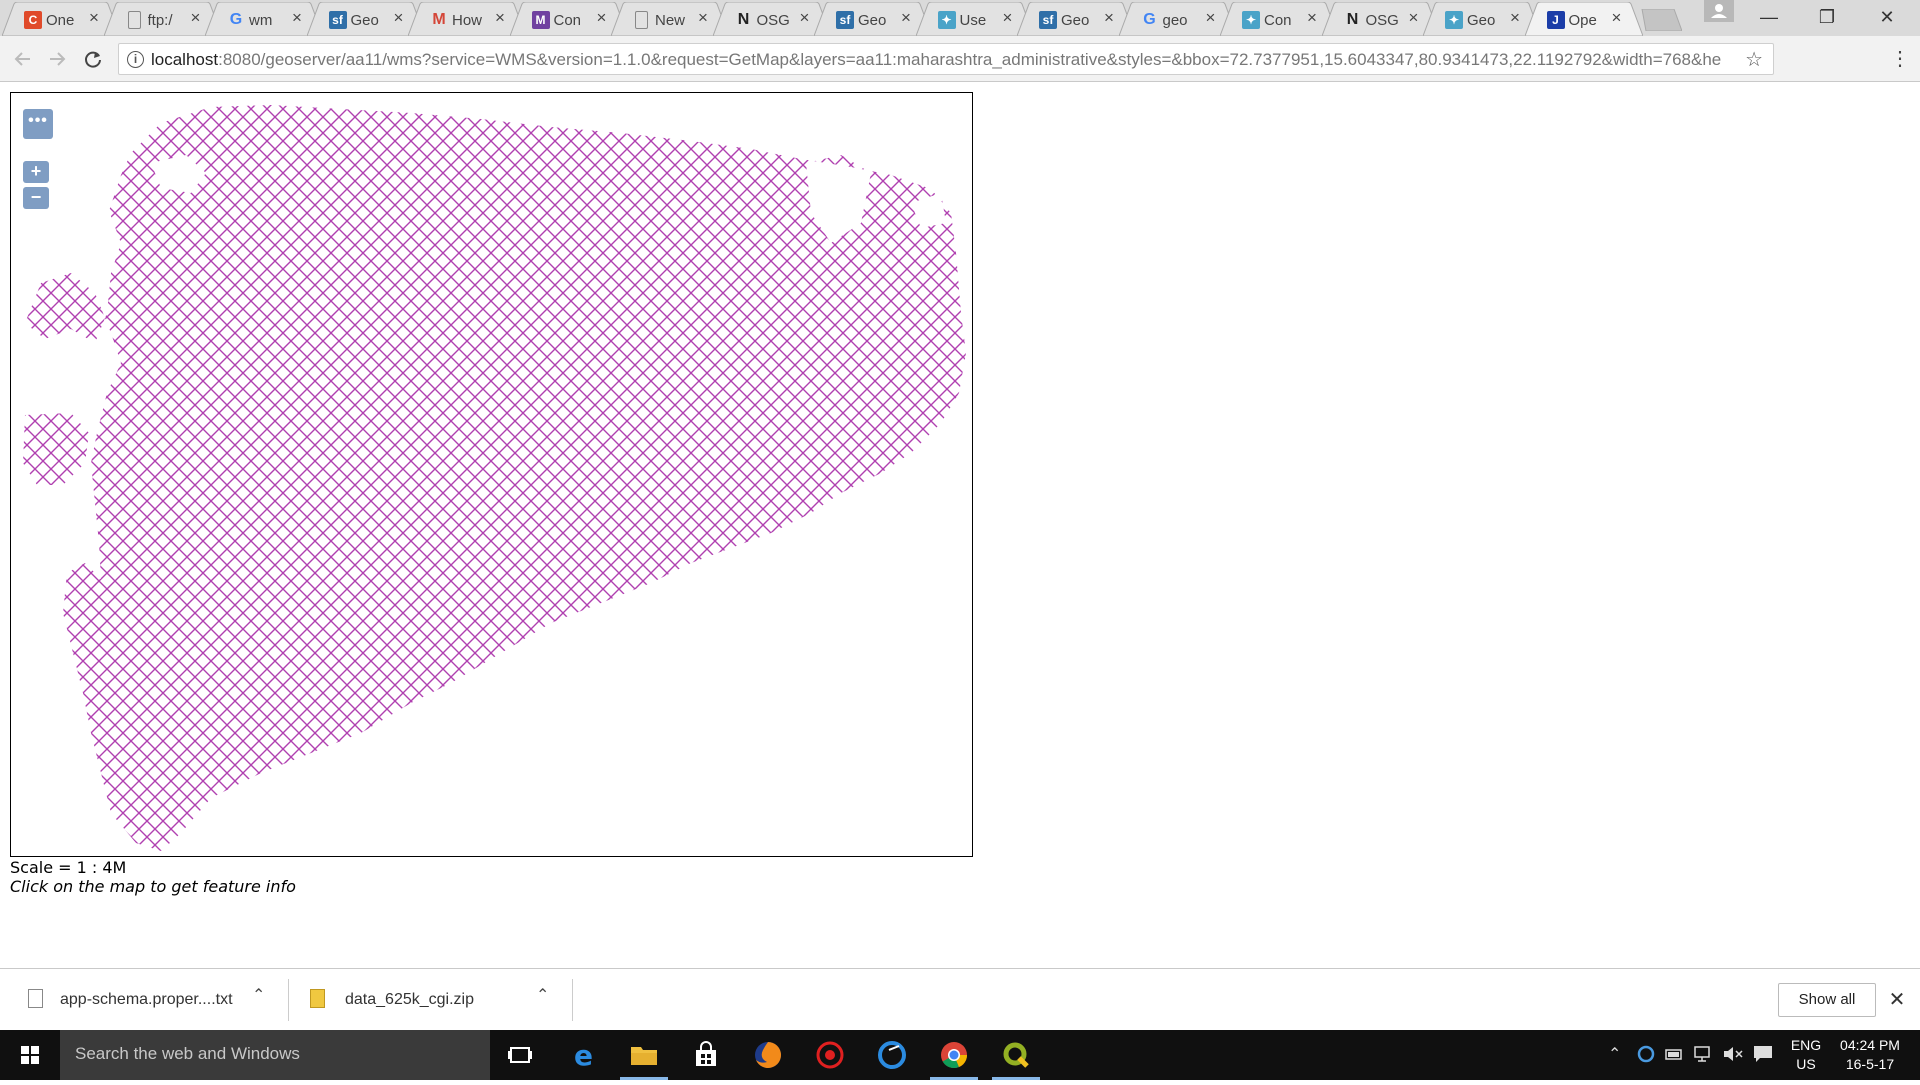 This screenshot has width=1920, height=1085. What do you see at coordinates (1719, 11) in the screenshot?
I see `profile-button` at bounding box center [1719, 11].